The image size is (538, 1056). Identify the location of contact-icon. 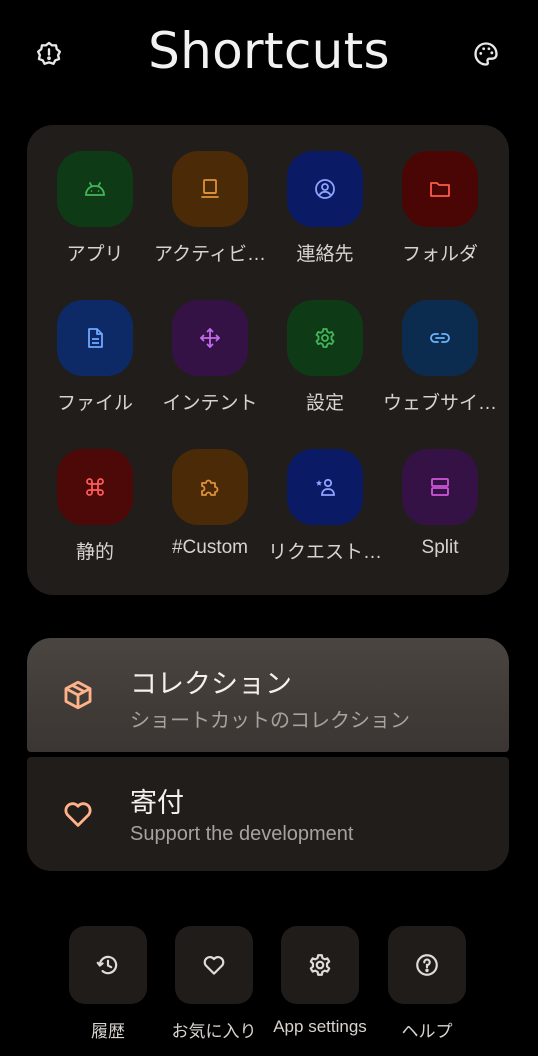
(325, 189).